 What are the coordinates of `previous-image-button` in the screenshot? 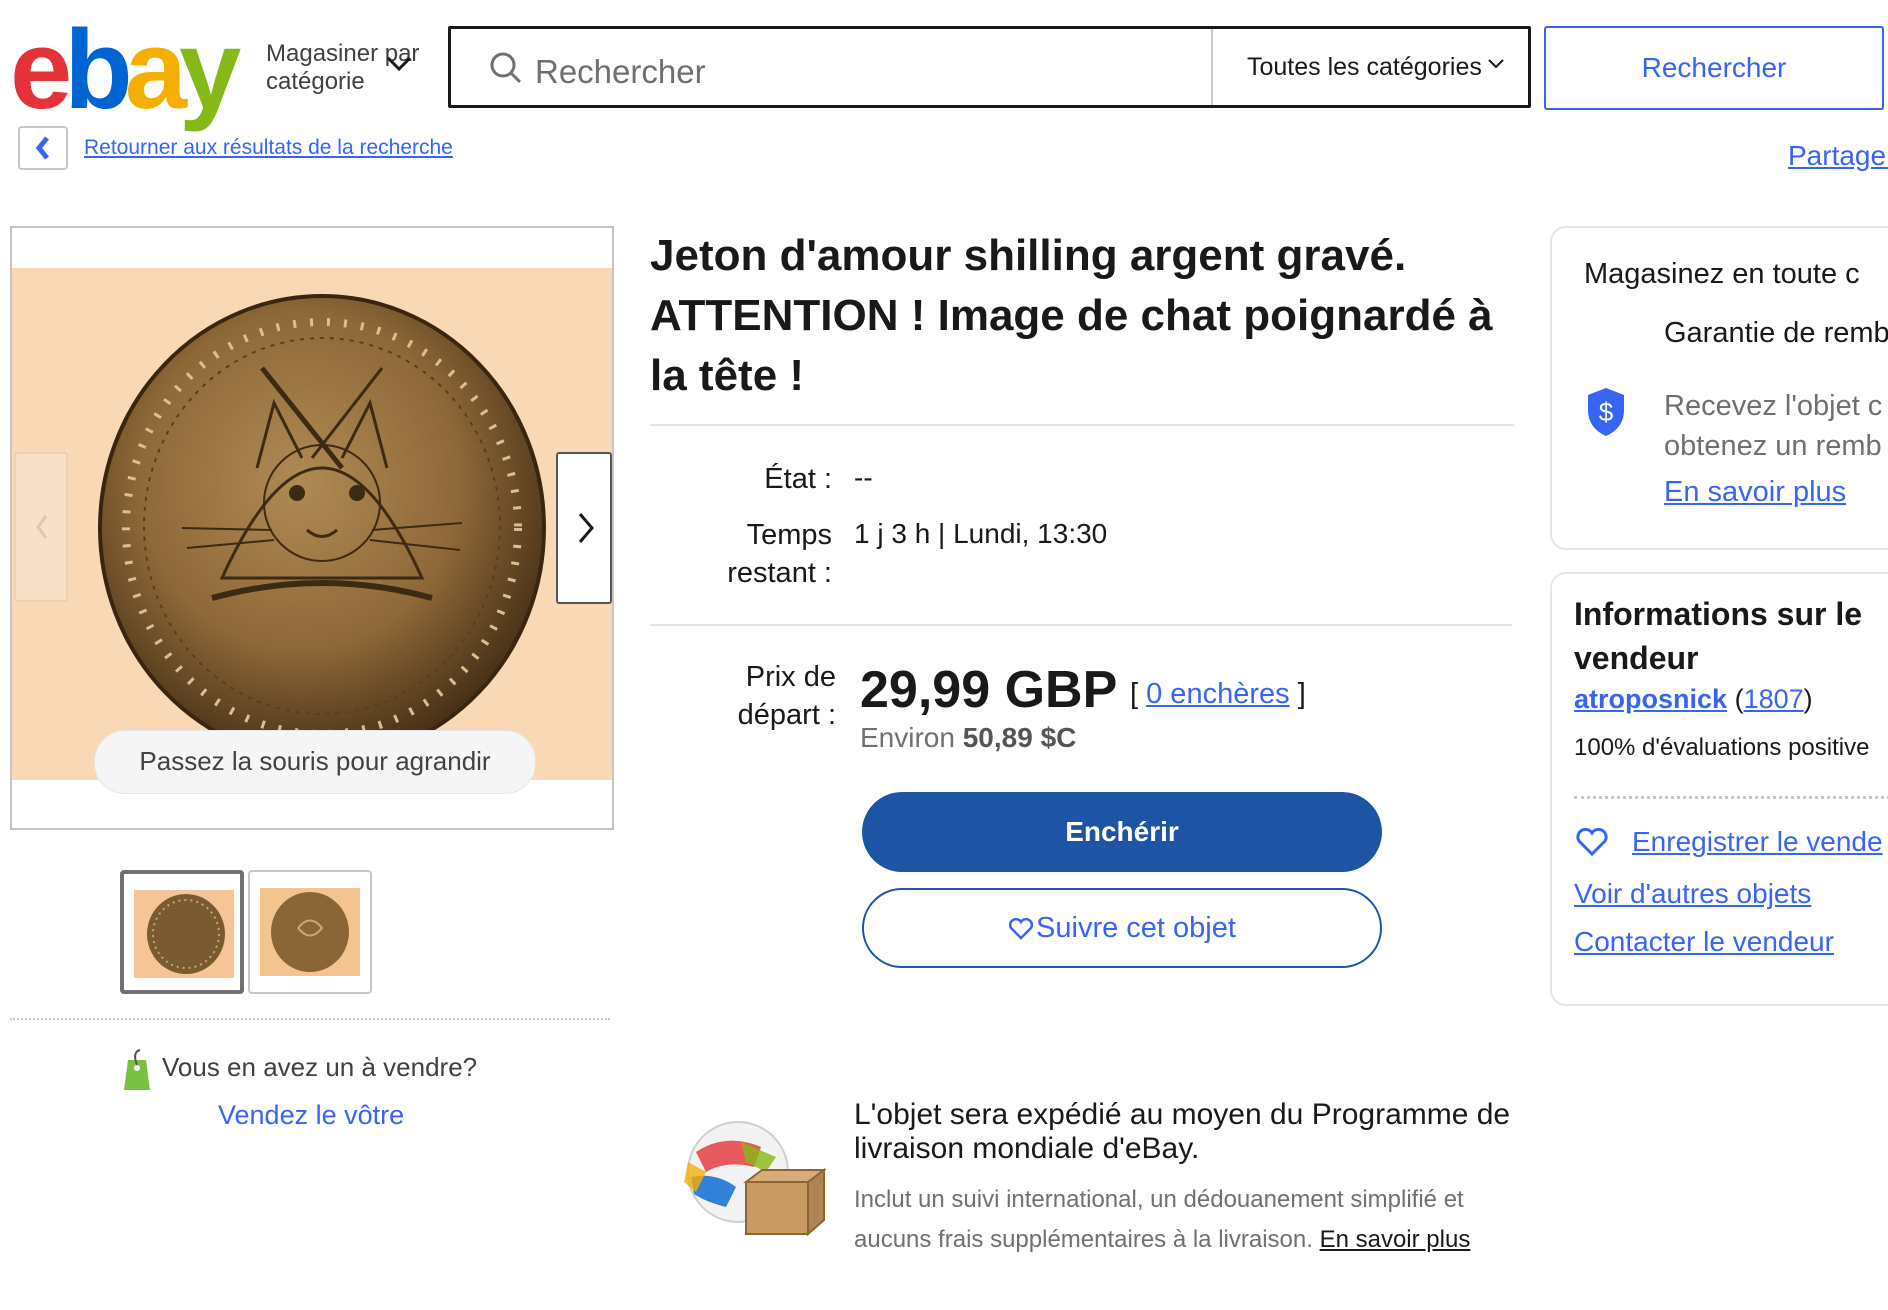 It's located at (41, 527).